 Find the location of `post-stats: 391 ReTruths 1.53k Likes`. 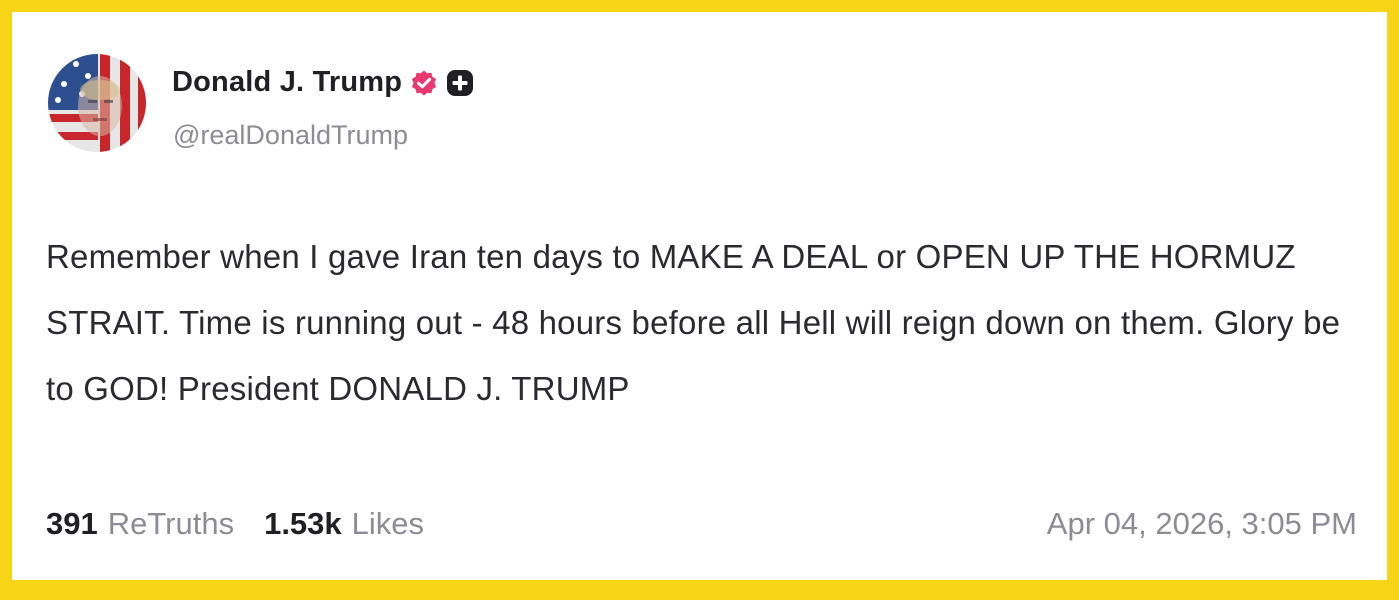

post-stats: 391 ReTruths 1.53k Likes is located at coordinates (250, 524).